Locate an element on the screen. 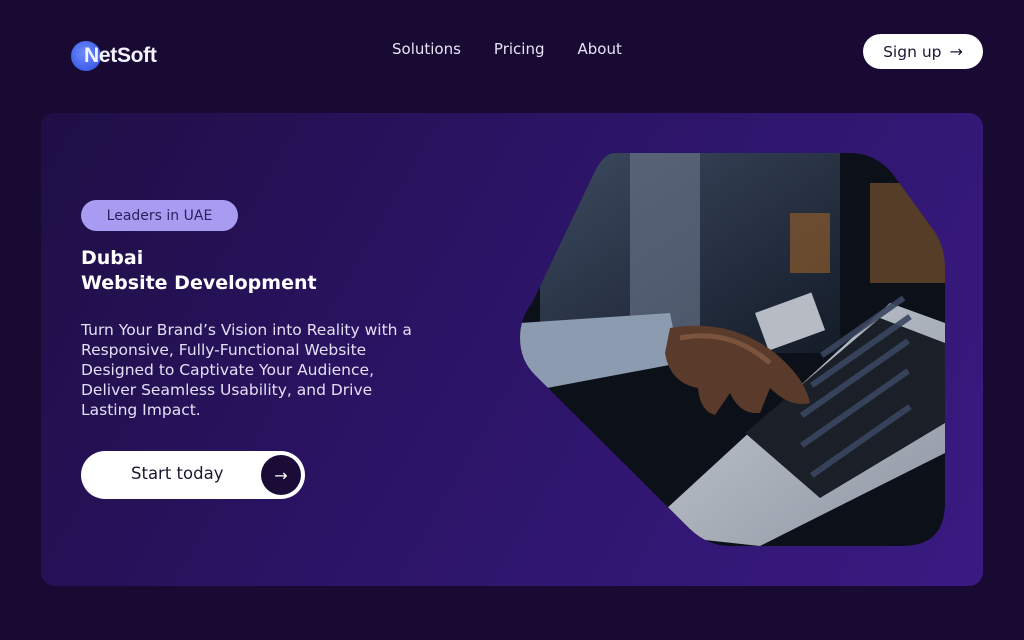 This screenshot has height=640, width=1024. sign-up-button: Sign up → is located at coordinates (923, 51).